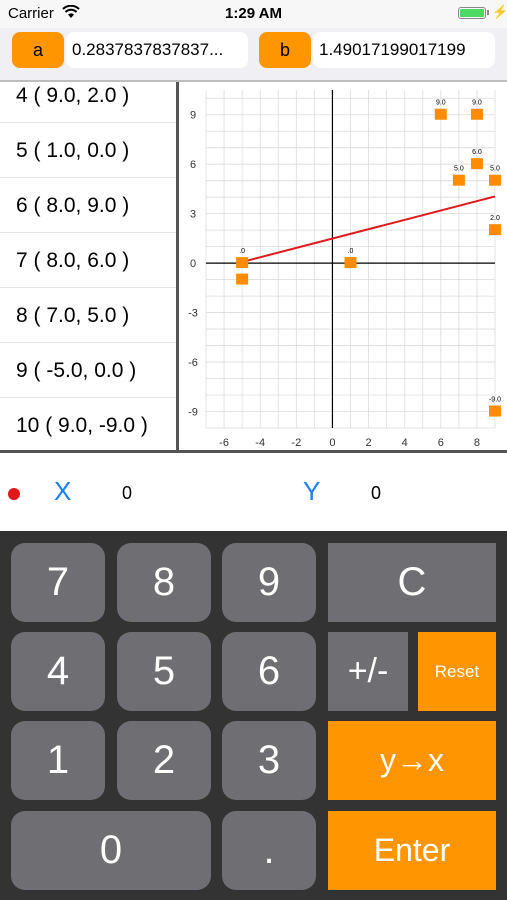 This screenshot has height=900, width=507. Describe the element at coordinates (285, 50) in the screenshot. I see `b-button: b` at that location.